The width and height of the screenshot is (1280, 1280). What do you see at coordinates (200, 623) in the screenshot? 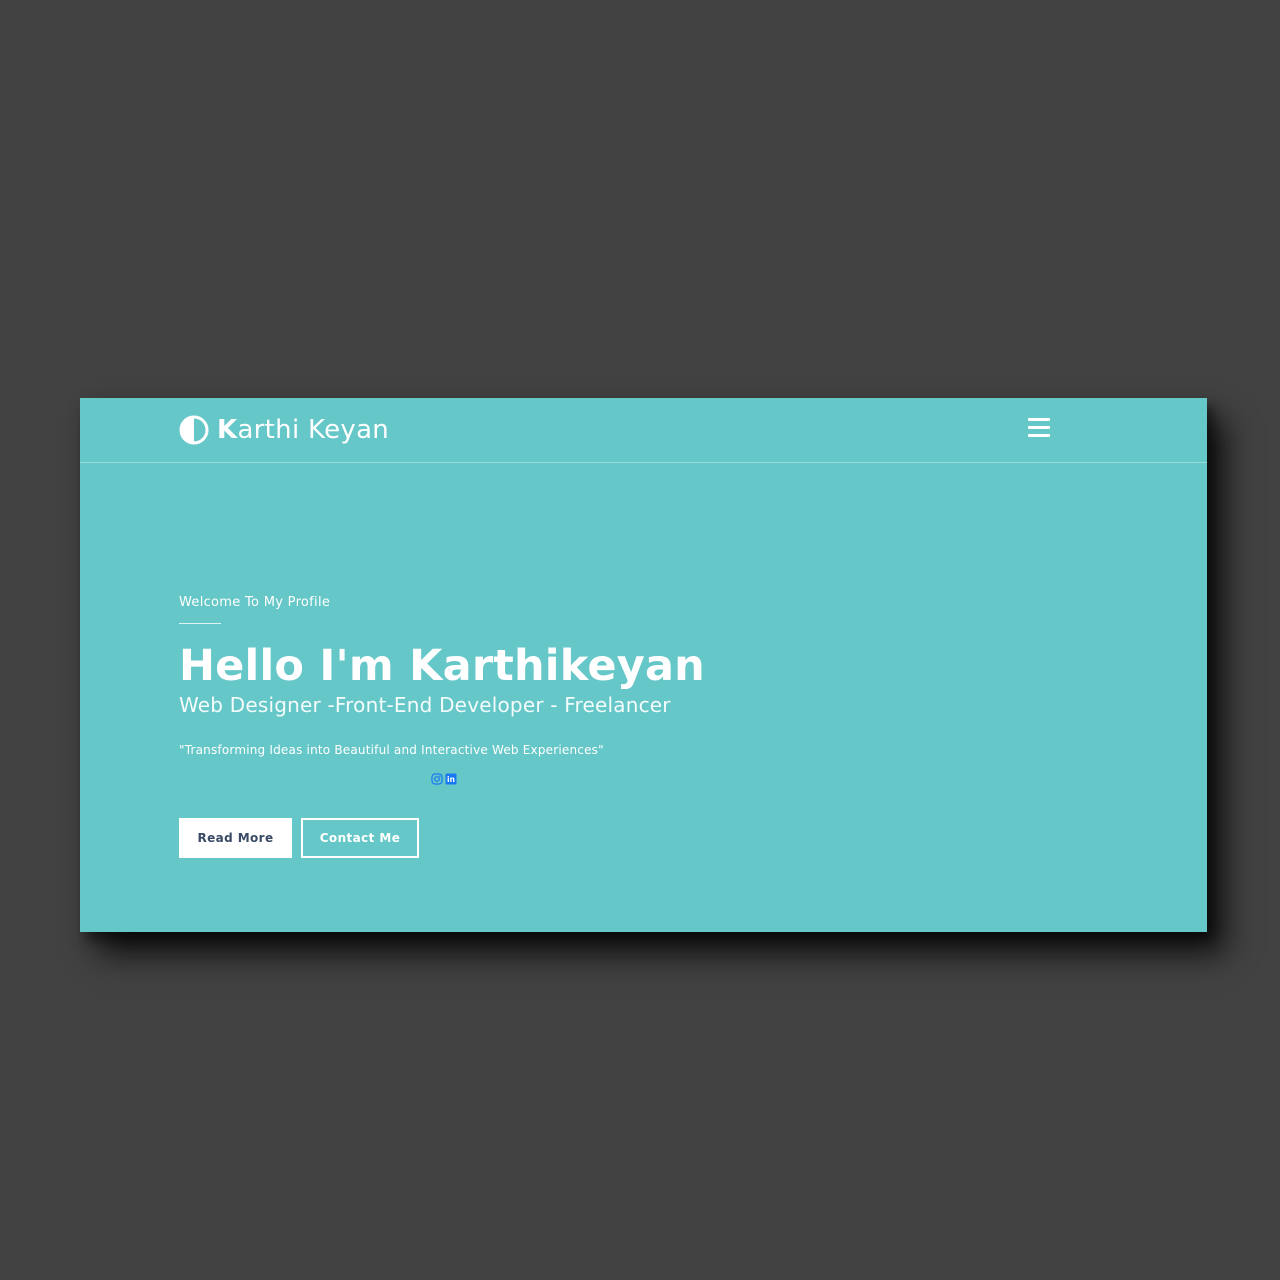
I see `welcome-divider` at bounding box center [200, 623].